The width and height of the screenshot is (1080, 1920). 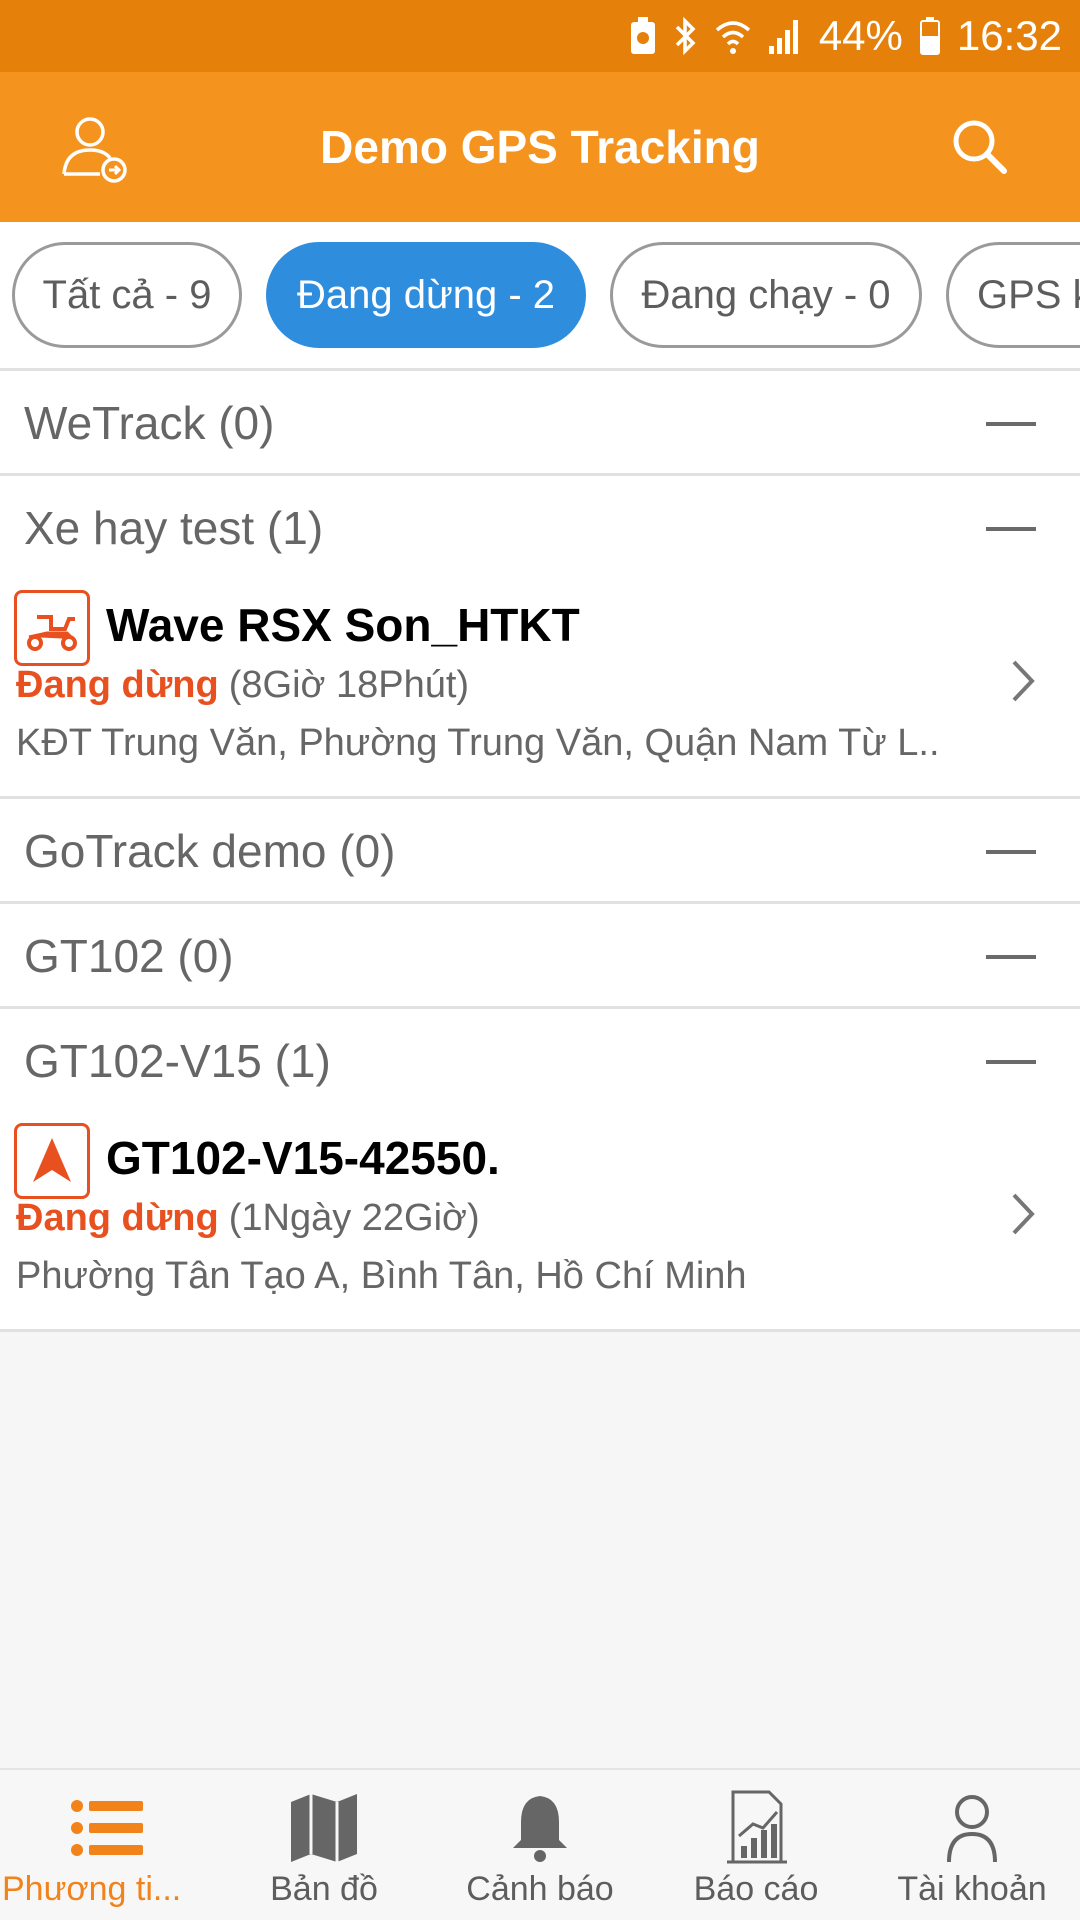 What do you see at coordinates (1009, 35) in the screenshot?
I see `clock: 16:32` at bounding box center [1009, 35].